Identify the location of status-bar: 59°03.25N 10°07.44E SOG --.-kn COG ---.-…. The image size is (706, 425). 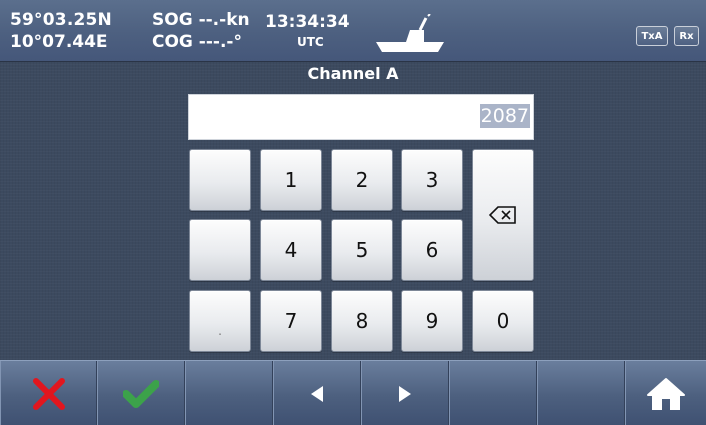
(353, 31).